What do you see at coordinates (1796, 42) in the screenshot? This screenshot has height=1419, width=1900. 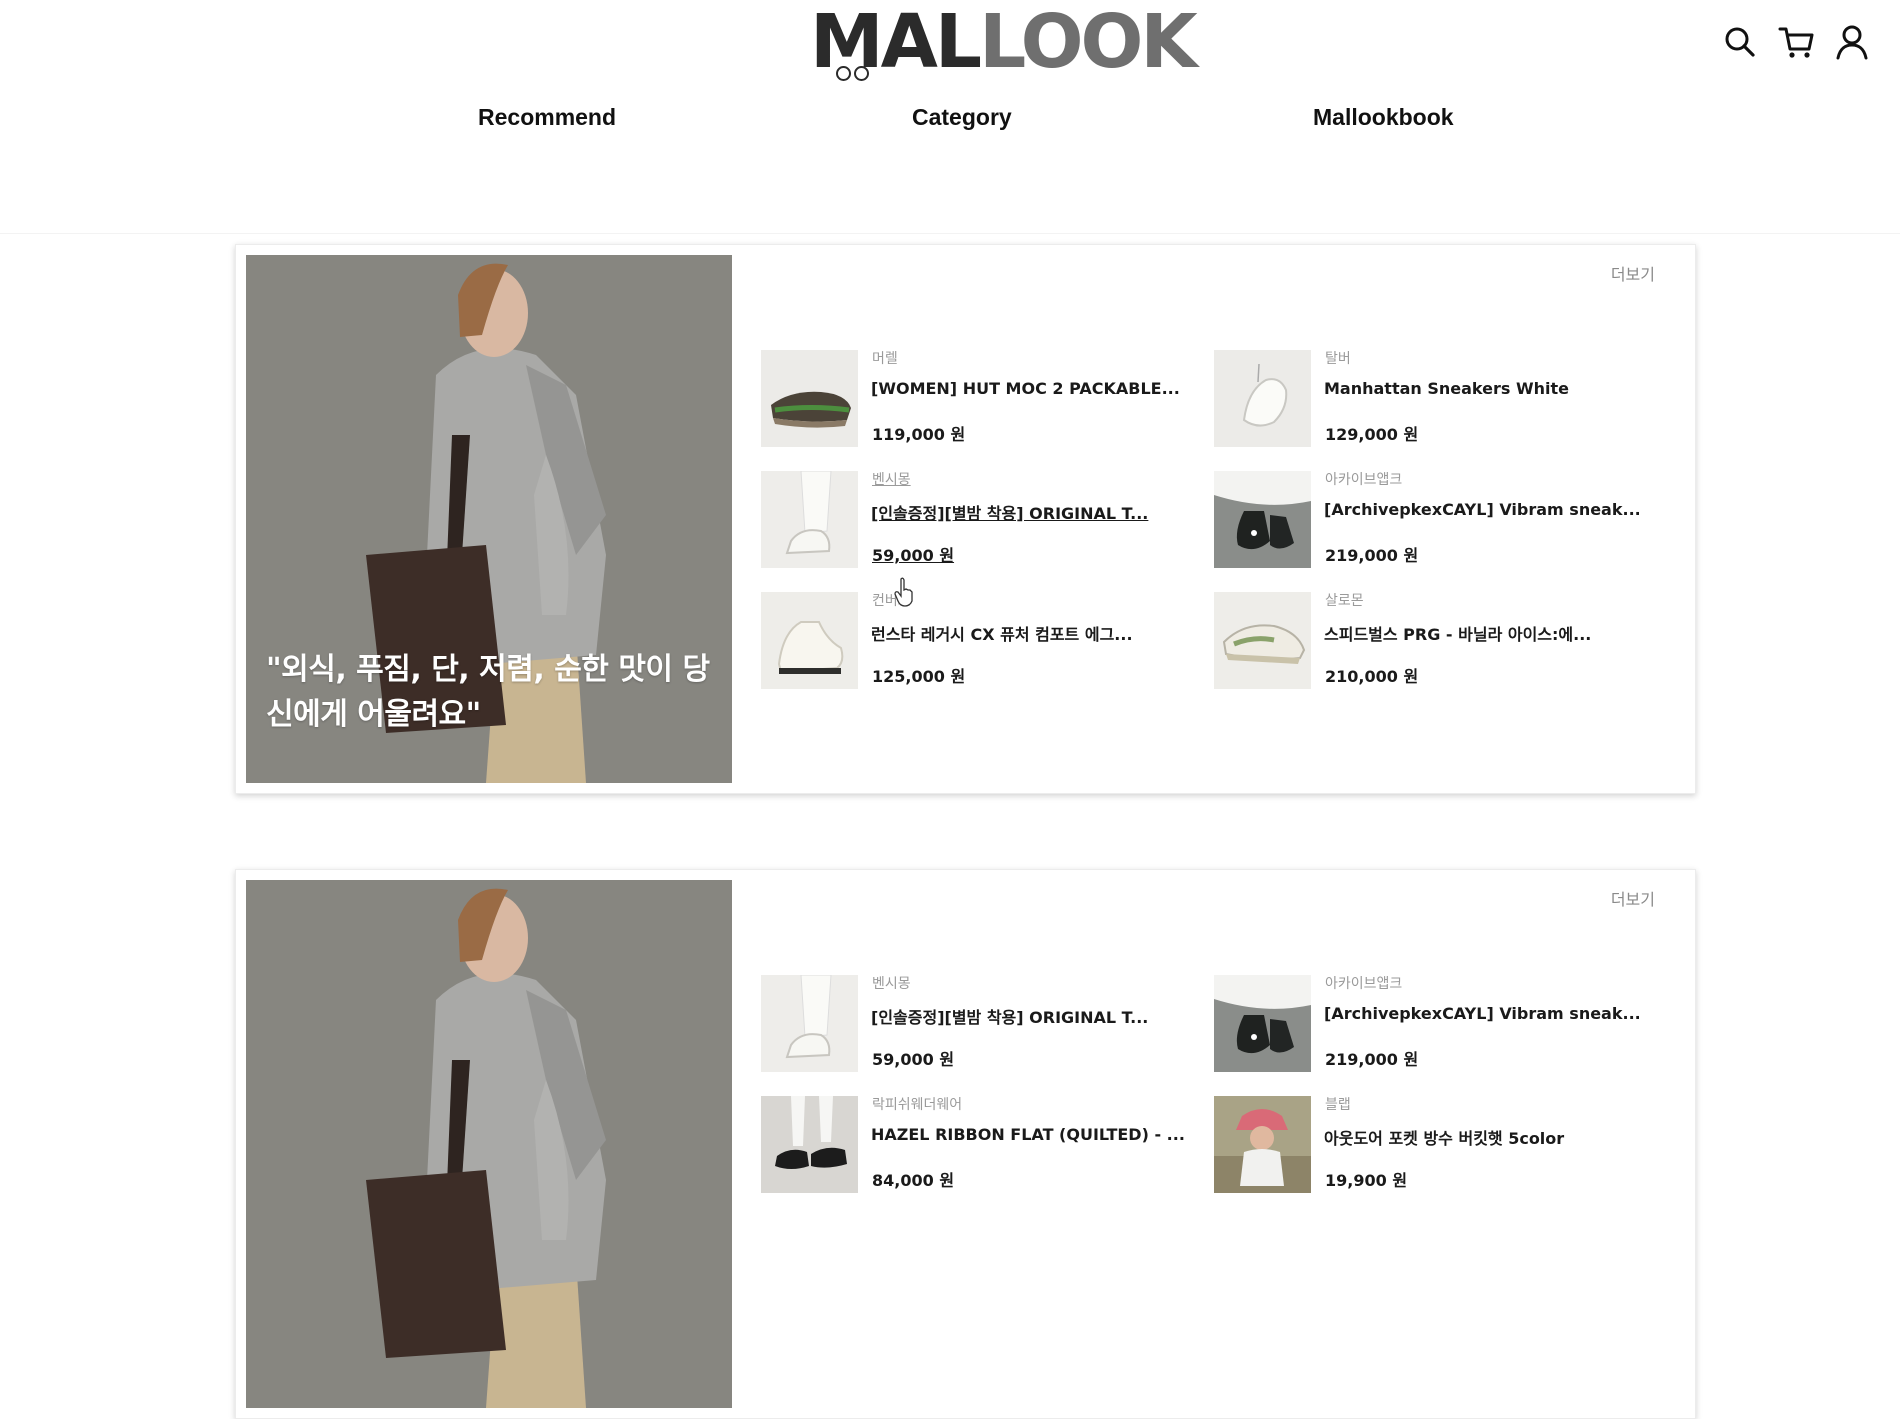 I see `cart-icon` at bounding box center [1796, 42].